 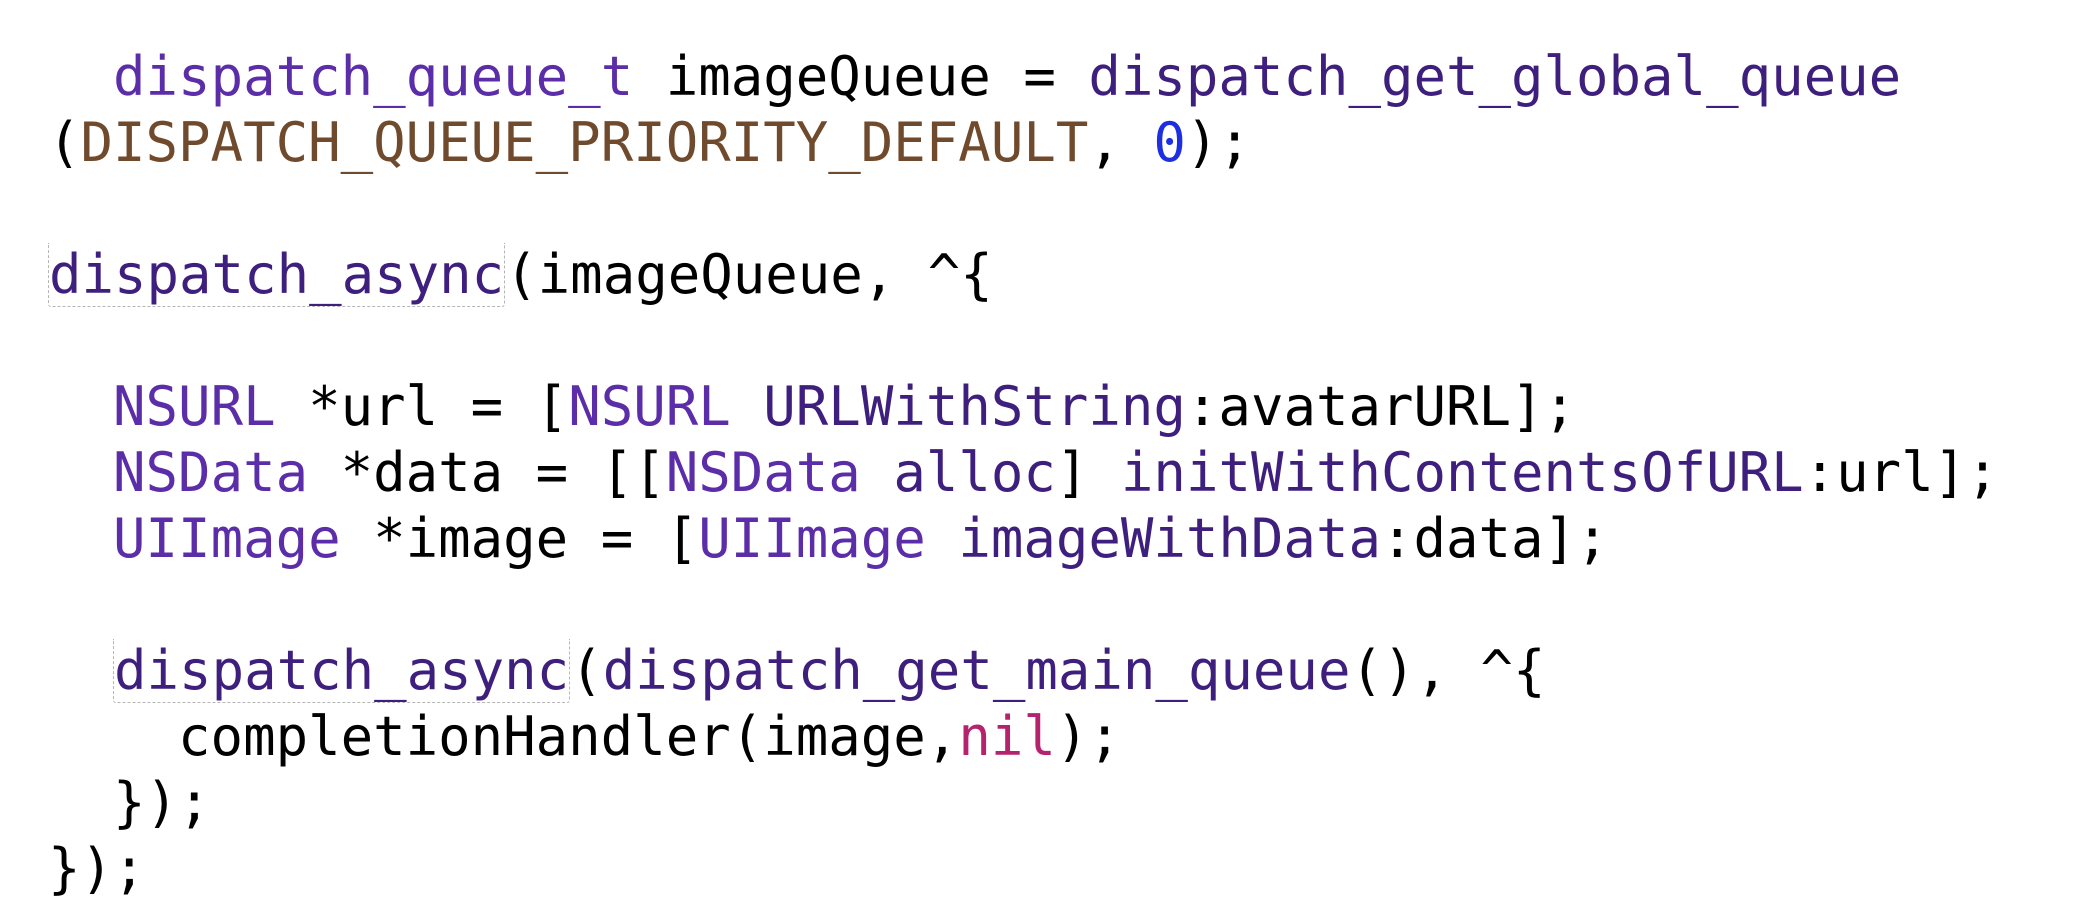 What do you see at coordinates (519, 538) in the screenshot?
I see `code-token-plain: *image = [` at bounding box center [519, 538].